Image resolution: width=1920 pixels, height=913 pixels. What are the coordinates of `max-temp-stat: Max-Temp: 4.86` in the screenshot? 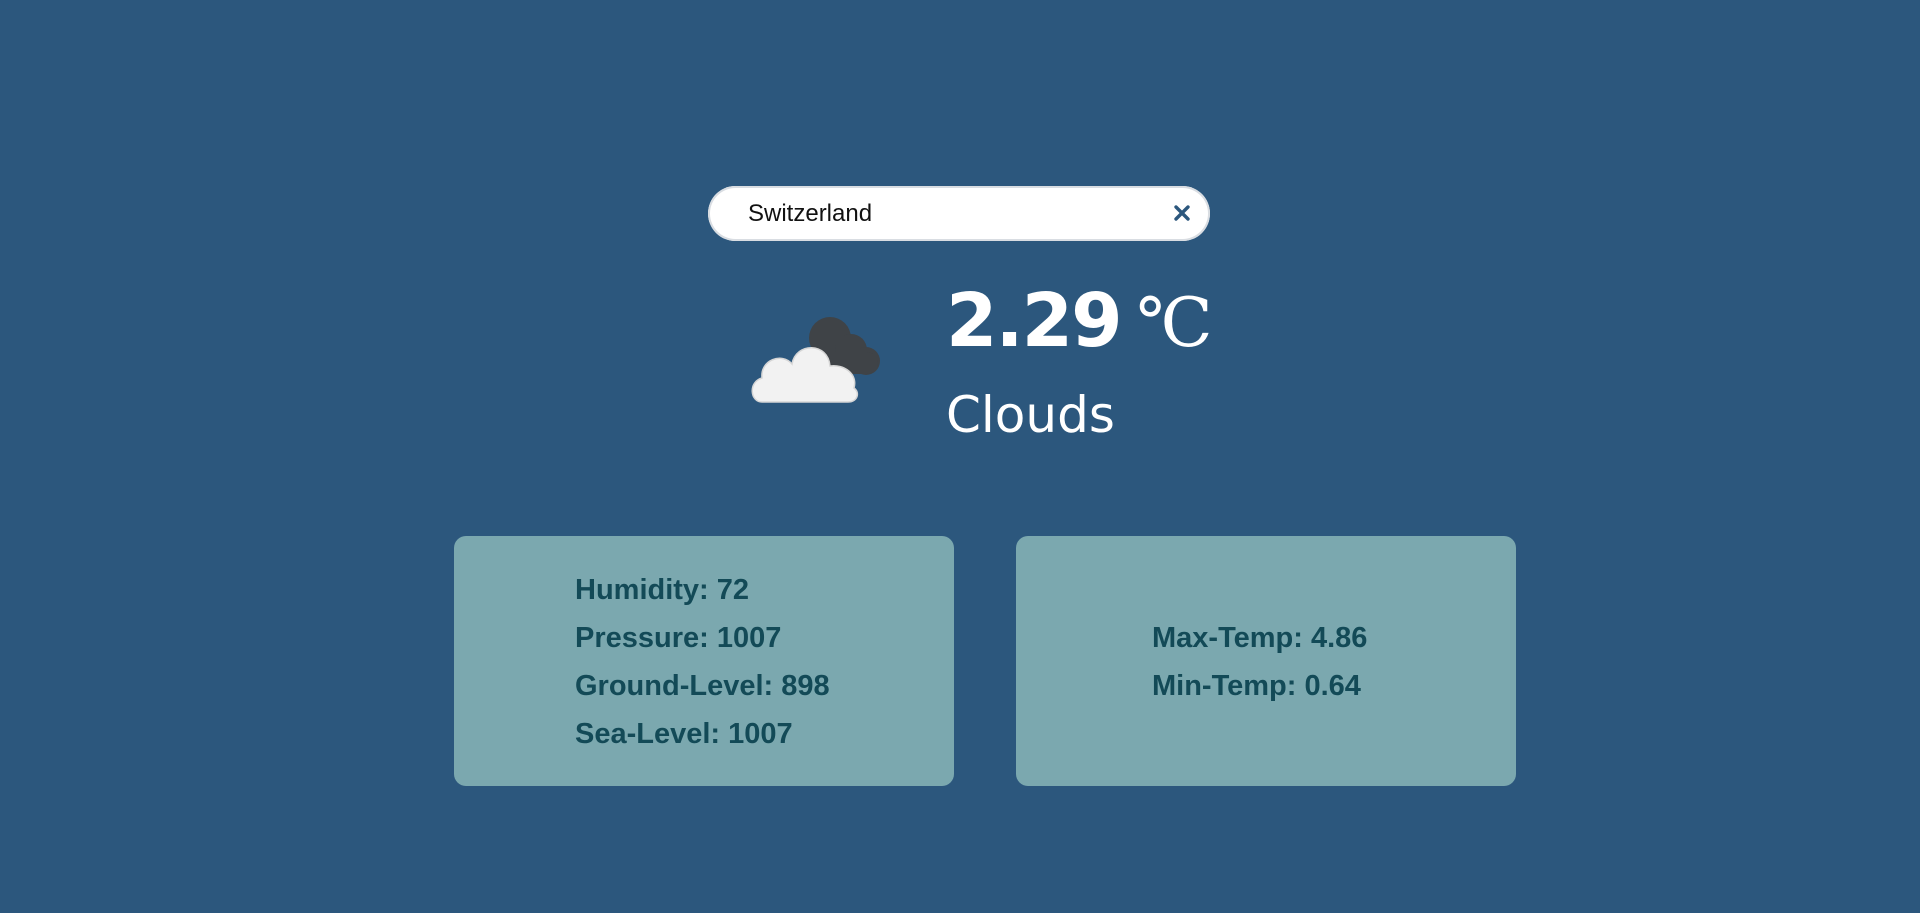 It's located at (1260, 638).